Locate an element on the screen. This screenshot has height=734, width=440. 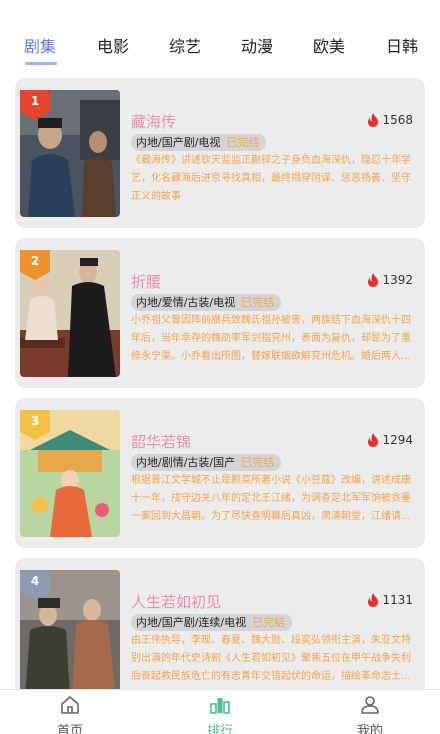
genre-tag: 内地/国产剧/连续/电视 is located at coordinates (191, 622).